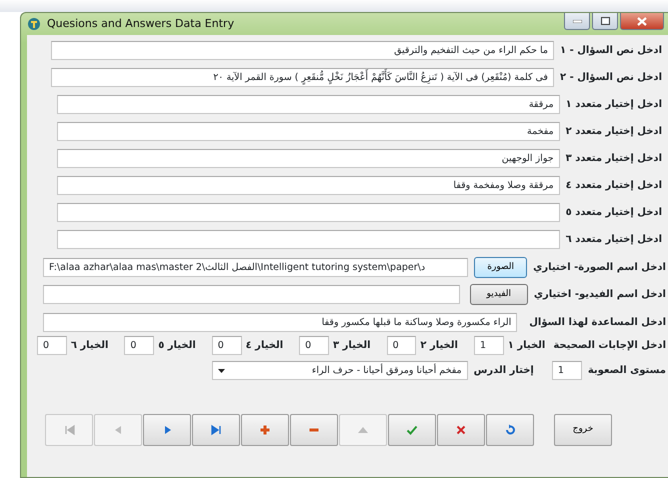 The image size is (668, 478). What do you see at coordinates (265, 346) in the screenshot?
I see `field-label: الخيار ٤` at bounding box center [265, 346].